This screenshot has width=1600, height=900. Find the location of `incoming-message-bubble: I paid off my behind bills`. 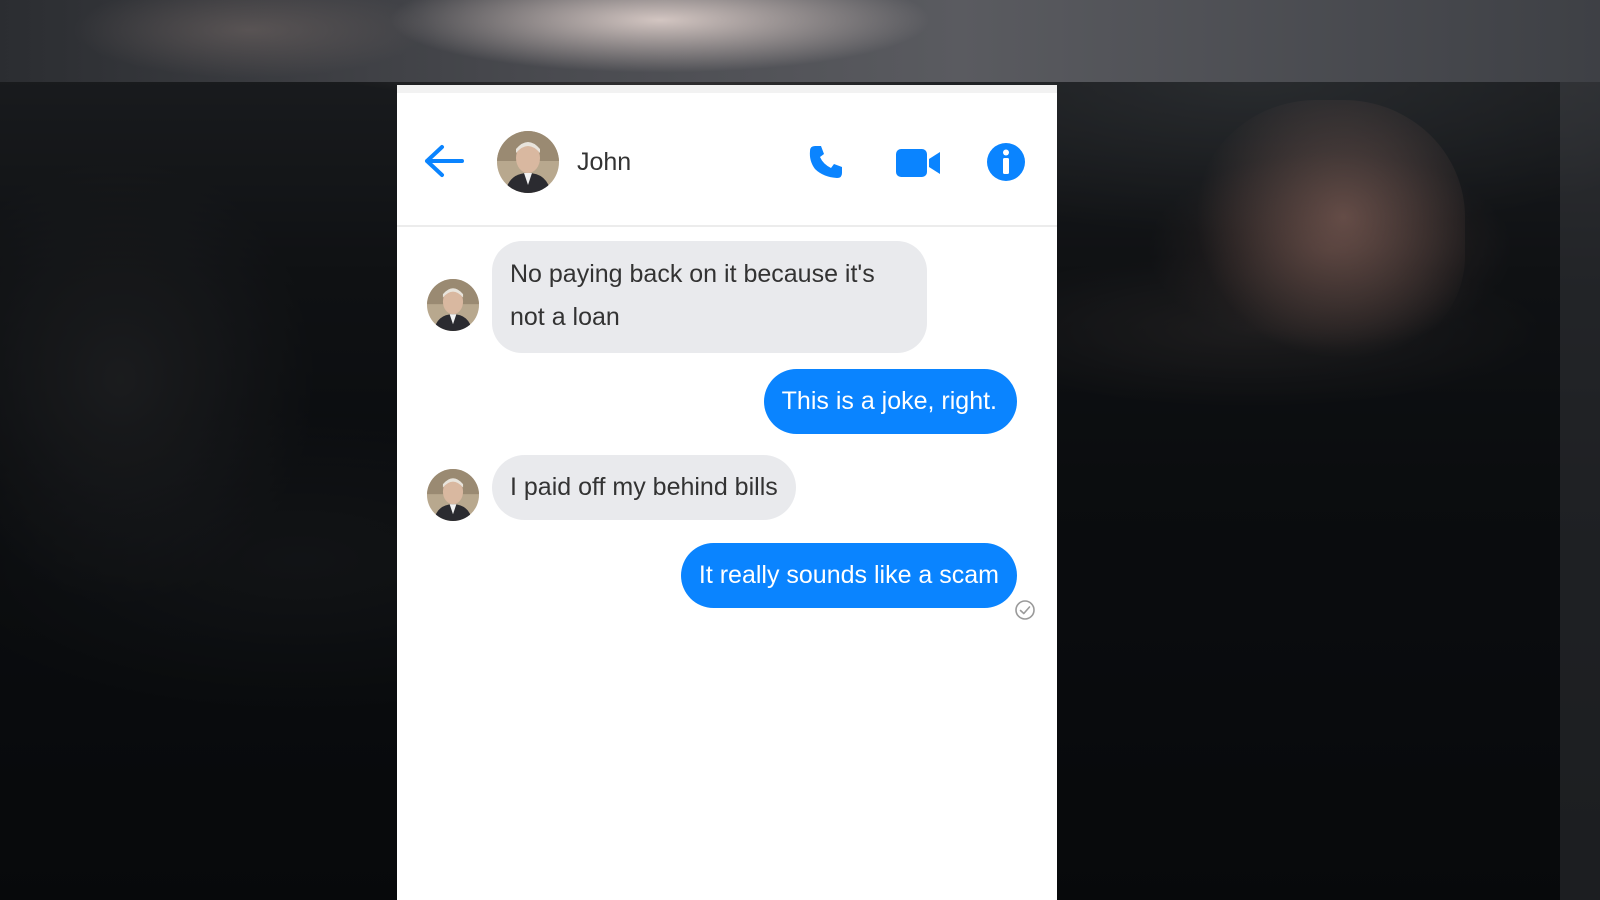

incoming-message-bubble: I paid off my behind bills is located at coordinates (644, 487).